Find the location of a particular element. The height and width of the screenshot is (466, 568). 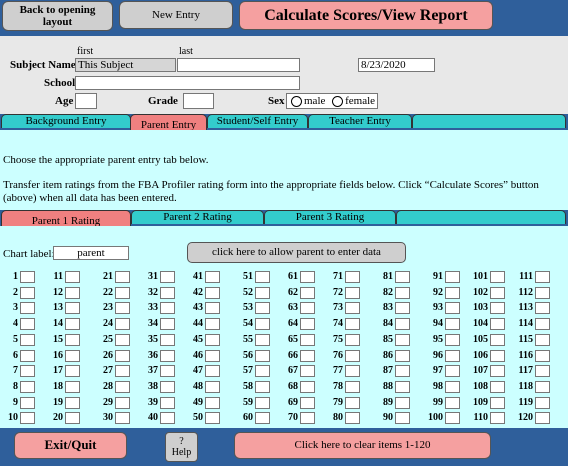

last-name-field is located at coordinates (238, 65).